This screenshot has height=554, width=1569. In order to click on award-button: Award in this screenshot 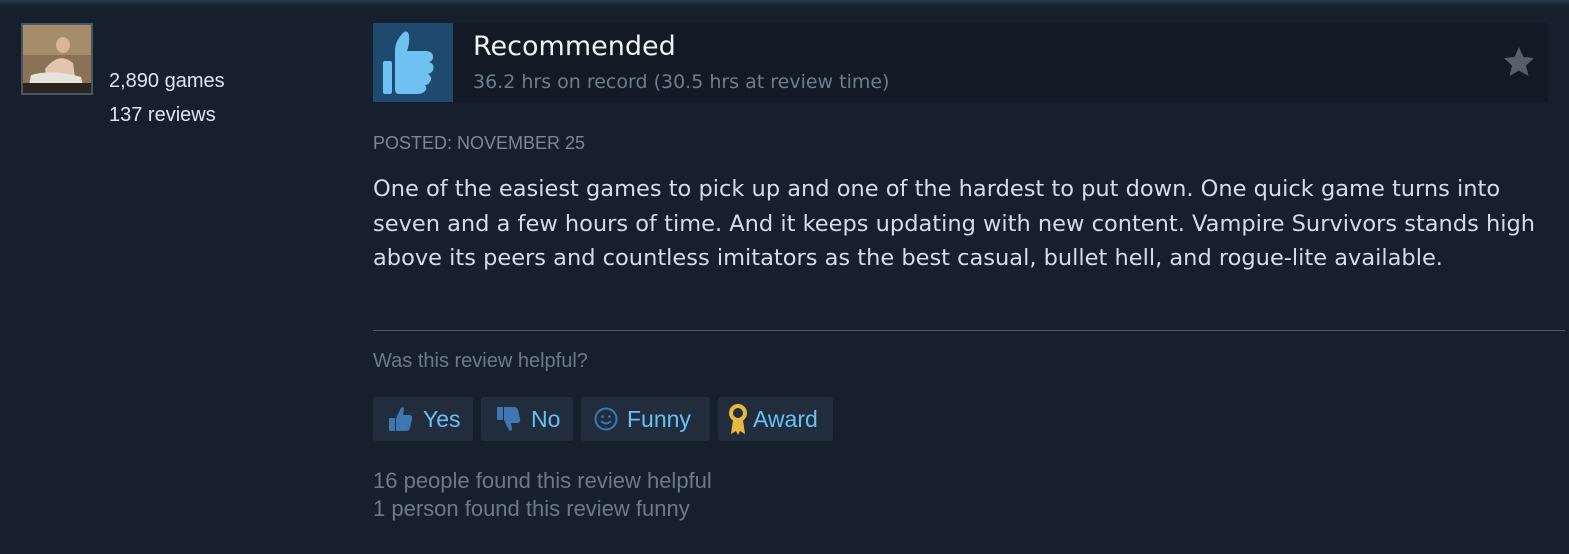, I will do `click(775, 419)`.